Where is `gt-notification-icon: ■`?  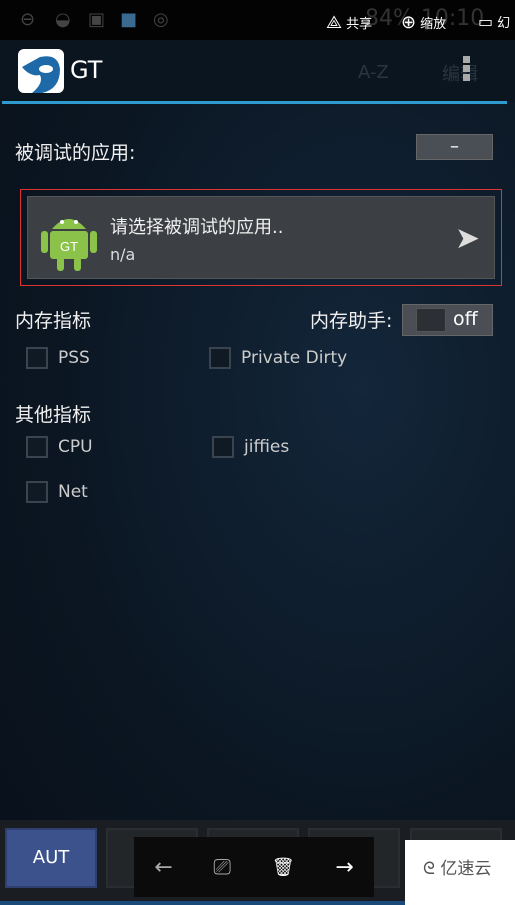
gt-notification-icon: ■ is located at coordinates (129, 19).